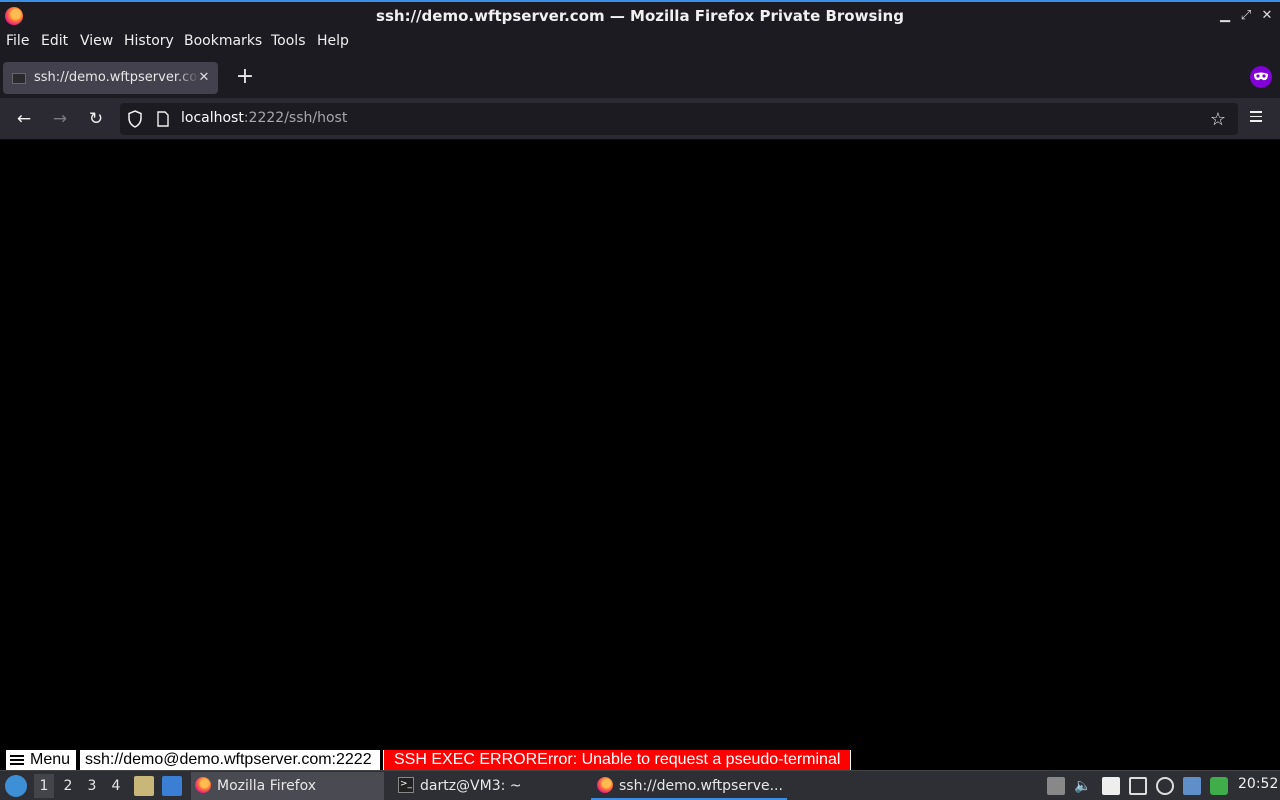  What do you see at coordinates (44, 786) in the screenshot?
I see `workspace-1: 1` at bounding box center [44, 786].